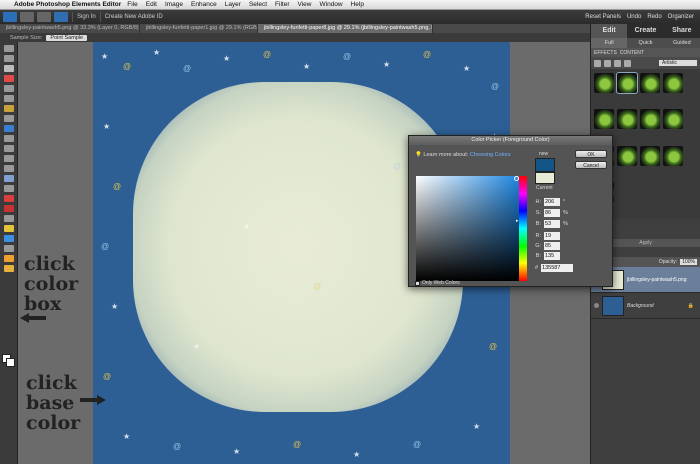  I want to click on menu-enhance: Enhance, so click(204, 4).